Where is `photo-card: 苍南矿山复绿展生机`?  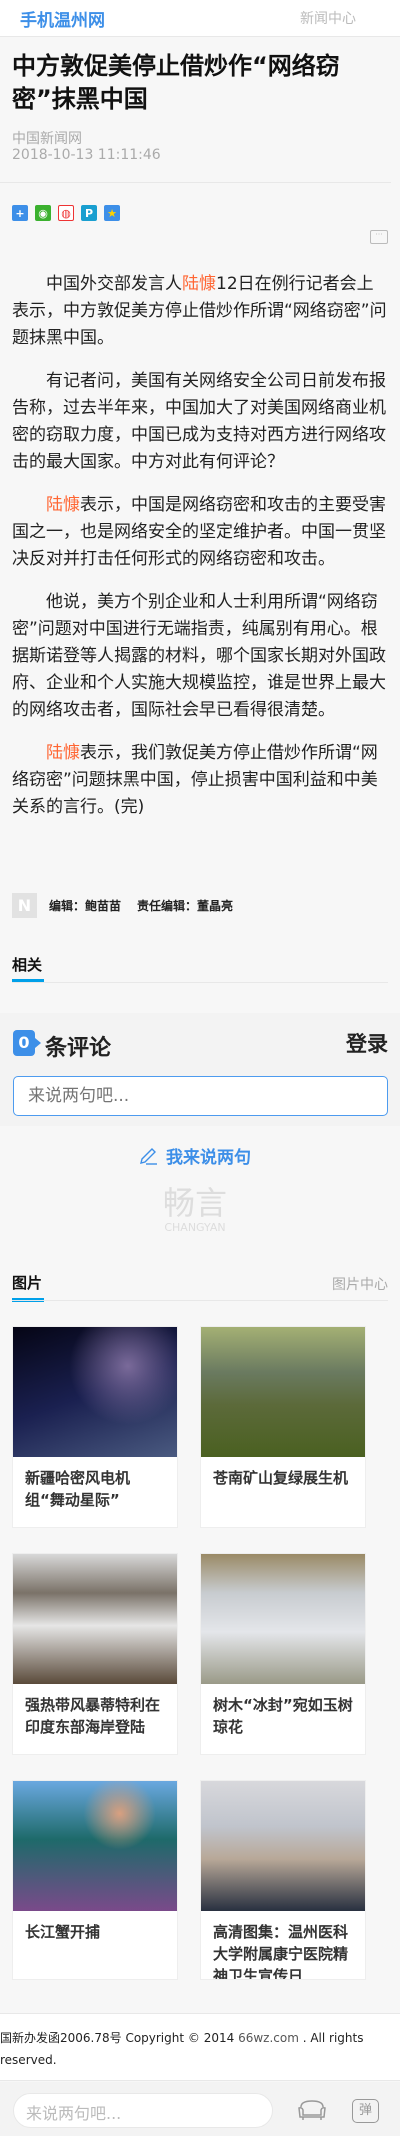 photo-card: 苍南矿山复绿展生机 is located at coordinates (283, 1427).